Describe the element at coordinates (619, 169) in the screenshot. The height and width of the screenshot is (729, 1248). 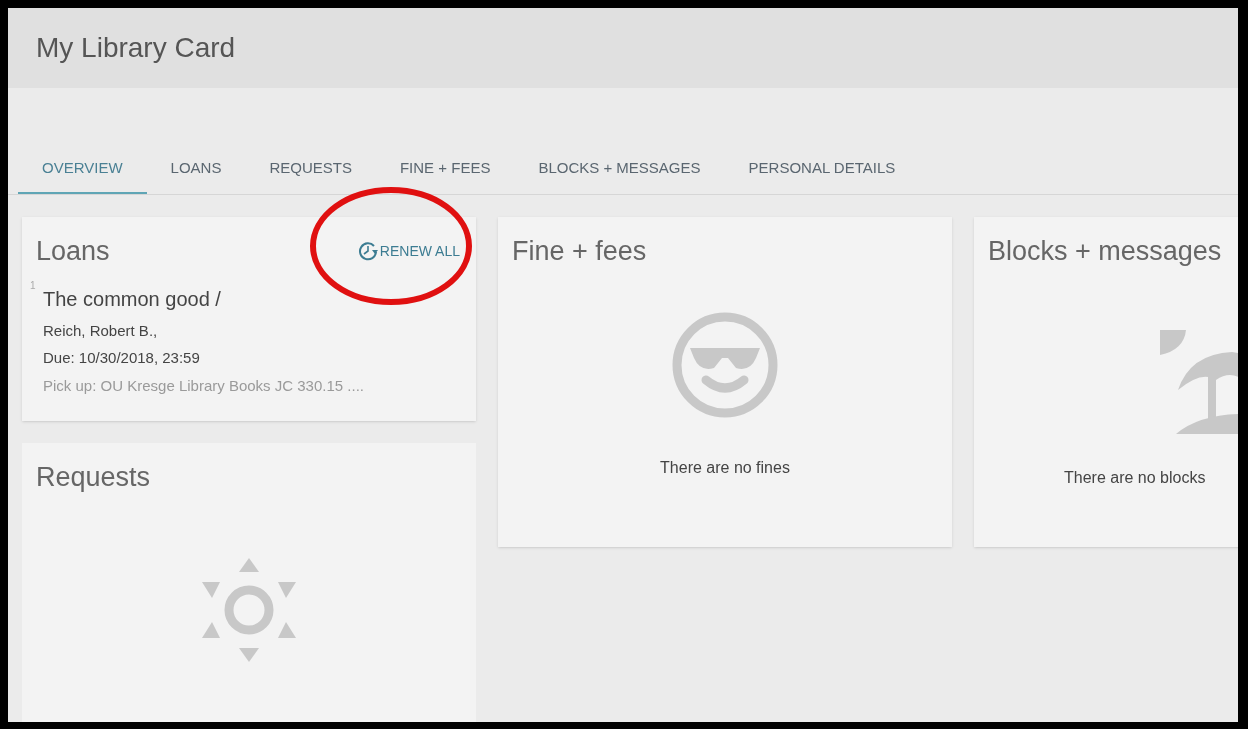
I see `tab: BLOCKS + MESSAGES` at that location.